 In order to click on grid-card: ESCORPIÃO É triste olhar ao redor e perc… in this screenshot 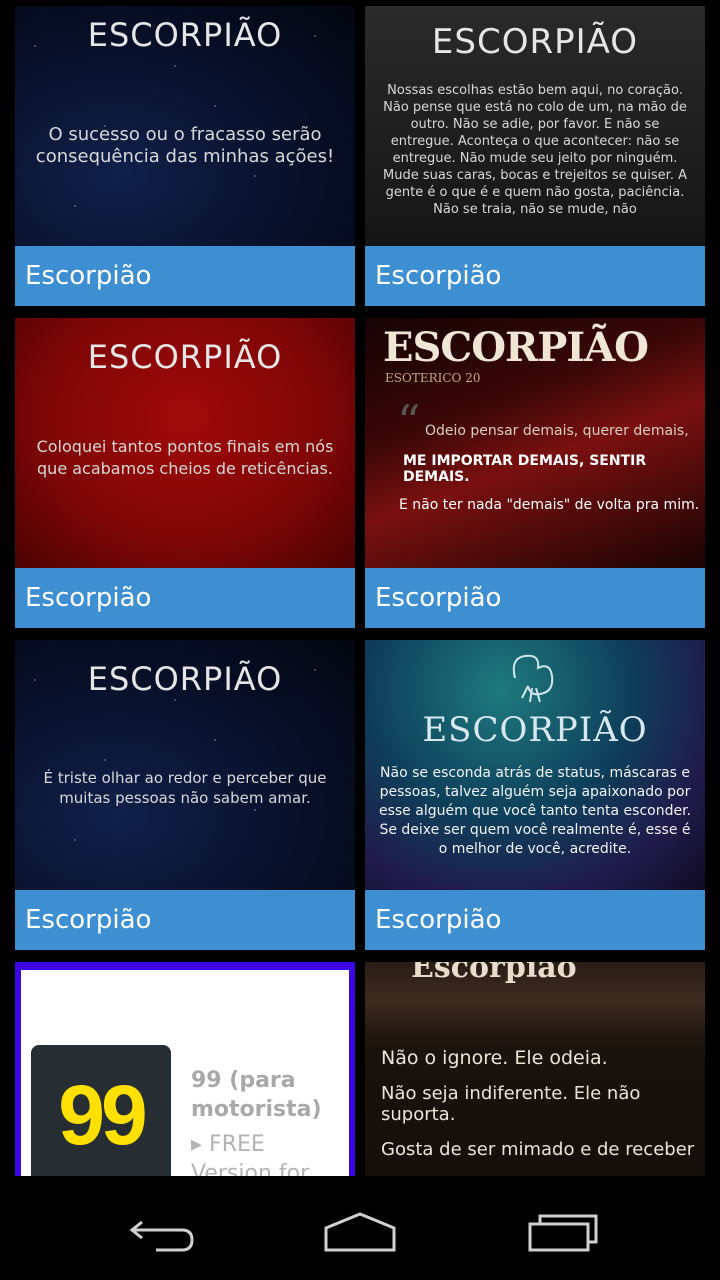, I will do `click(185, 795)`.